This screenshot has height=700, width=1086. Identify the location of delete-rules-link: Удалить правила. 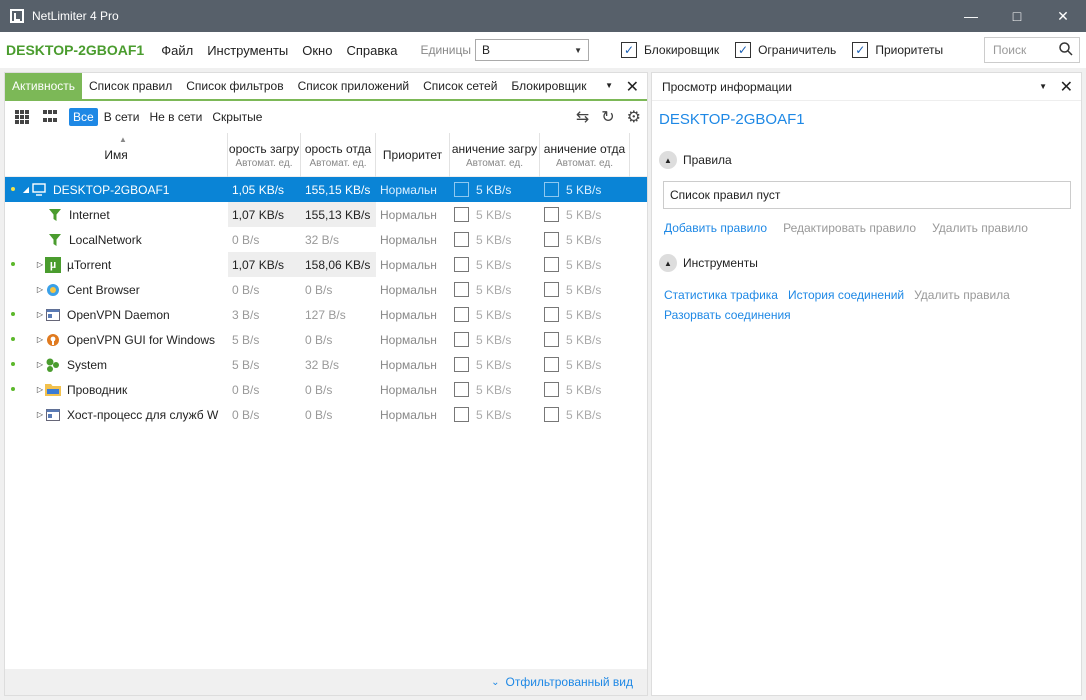
(962, 295).